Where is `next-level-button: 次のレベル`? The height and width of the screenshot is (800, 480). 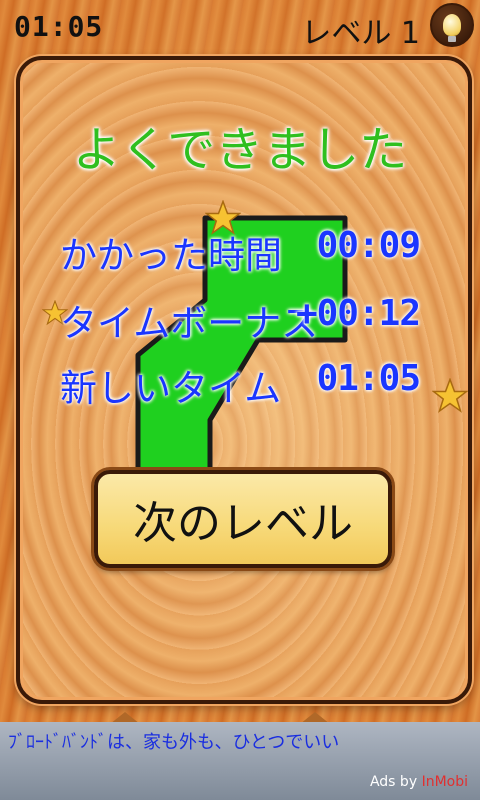
next-level-button: 次のレベル is located at coordinates (243, 519).